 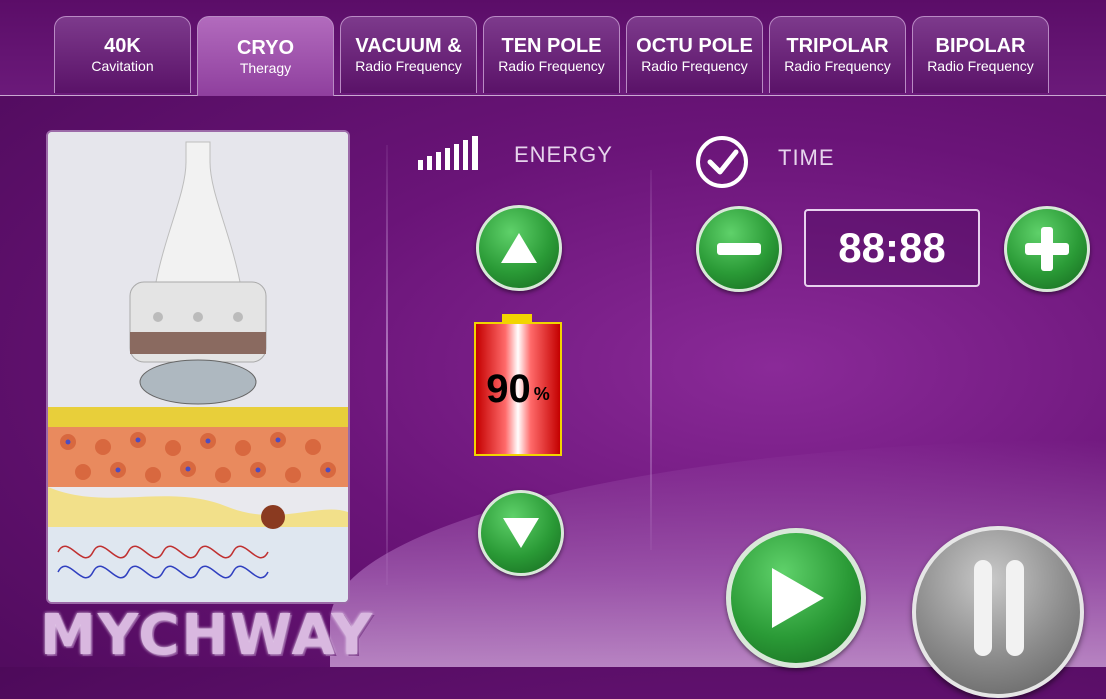 What do you see at coordinates (999, 608) in the screenshot?
I see `pause-icon` at bounding box center [999, 608].